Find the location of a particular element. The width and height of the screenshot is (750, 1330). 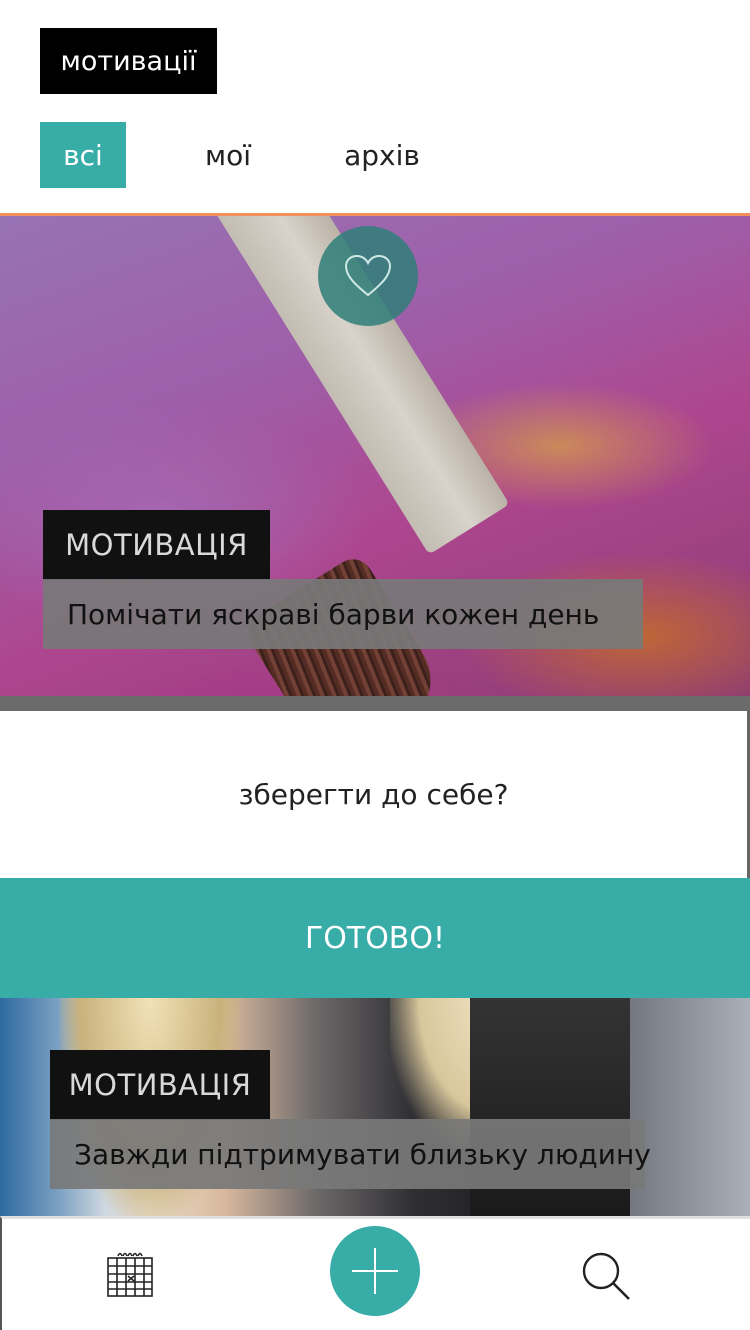

tab-mine: мої is located at coordinates (228, 155).